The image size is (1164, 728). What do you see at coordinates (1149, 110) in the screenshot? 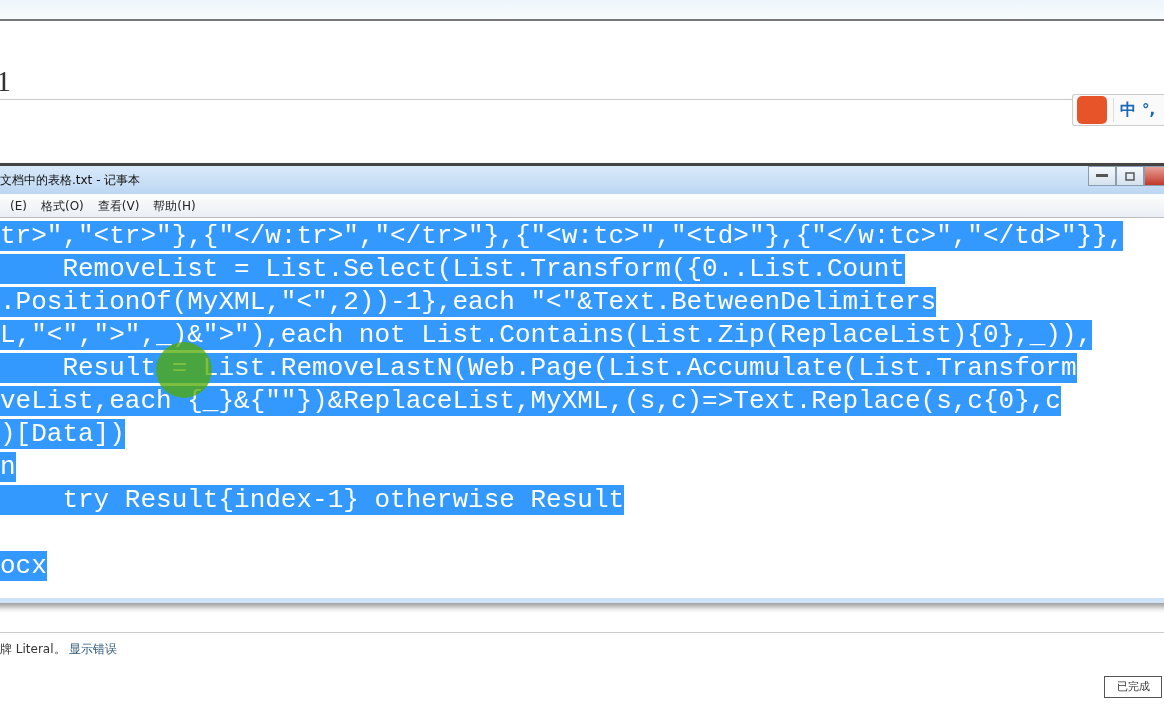
I see `punctuation-button: °,` at bounding box center [1149, 110].